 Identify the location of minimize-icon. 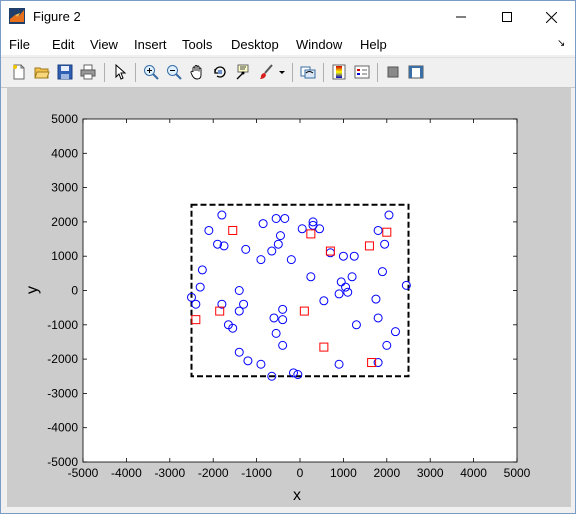
(461, 17).